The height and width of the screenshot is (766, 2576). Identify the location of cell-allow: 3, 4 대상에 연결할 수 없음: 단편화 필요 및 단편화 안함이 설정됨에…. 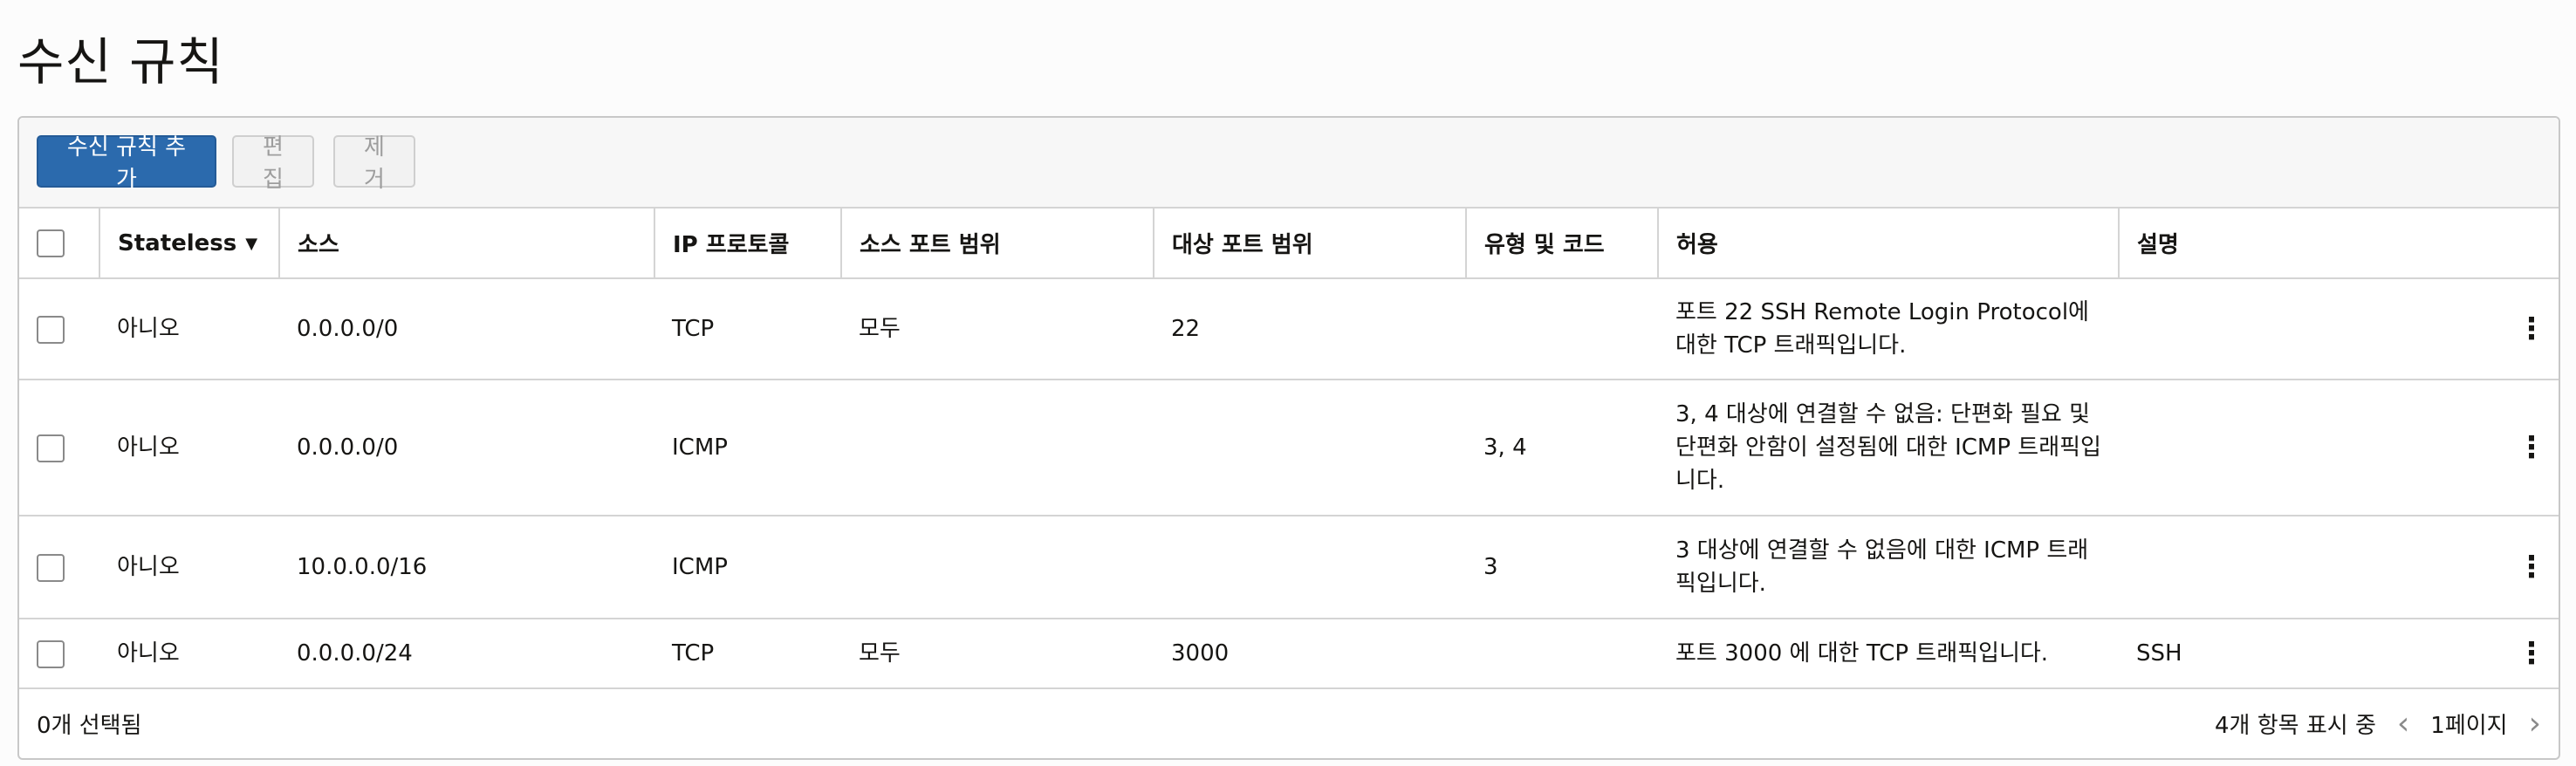
(1889, 448).